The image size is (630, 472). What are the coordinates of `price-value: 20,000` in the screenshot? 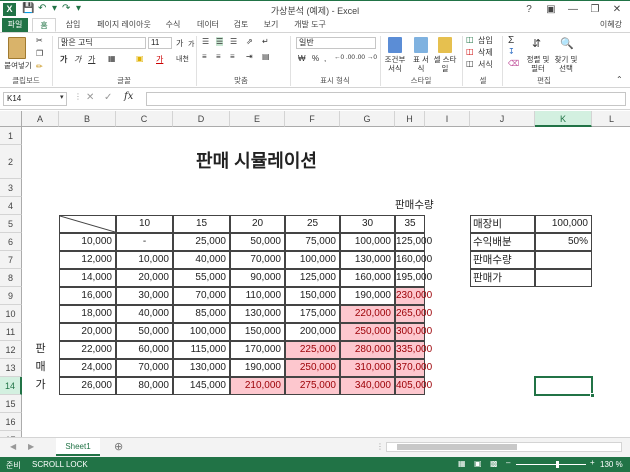 It's located at (87, 332).